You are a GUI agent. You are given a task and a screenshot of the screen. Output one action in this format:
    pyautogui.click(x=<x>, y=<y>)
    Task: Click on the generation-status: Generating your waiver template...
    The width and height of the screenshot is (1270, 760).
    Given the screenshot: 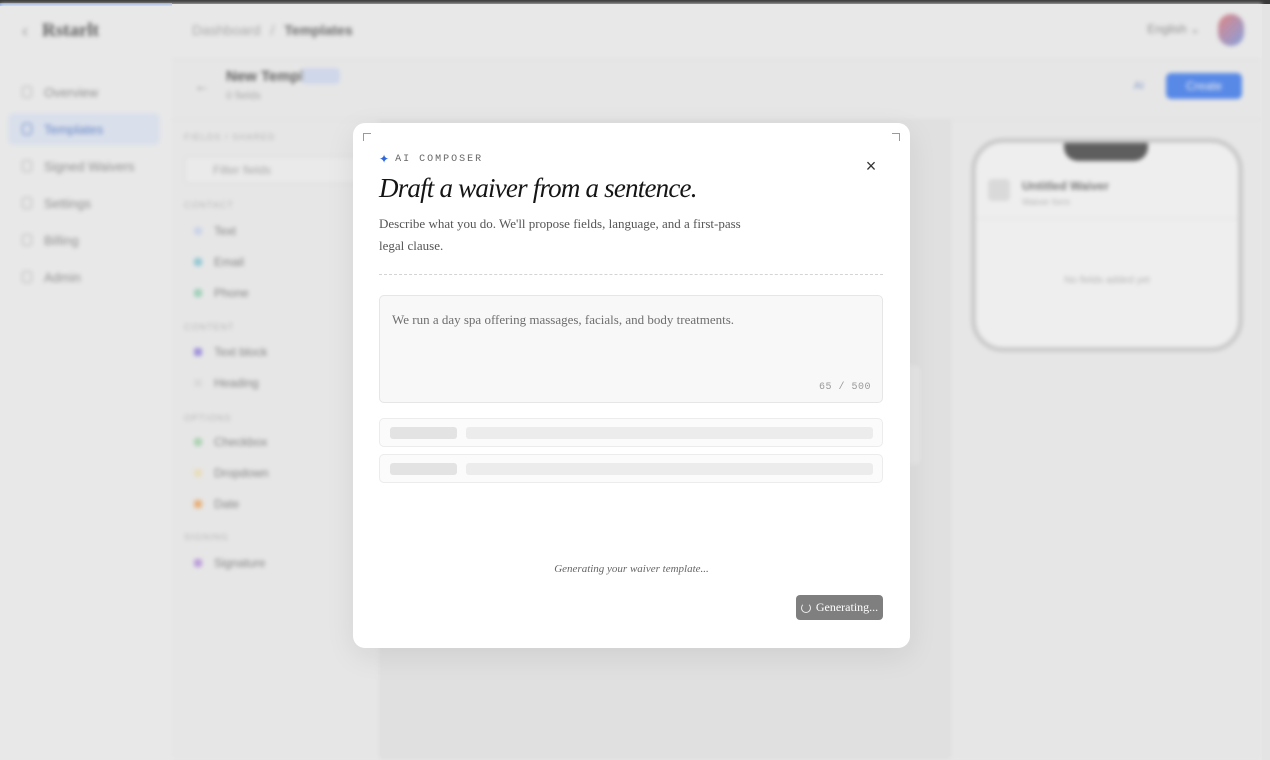 What is the action you would take?
    pyautogui.click(x=631, y=569)
    